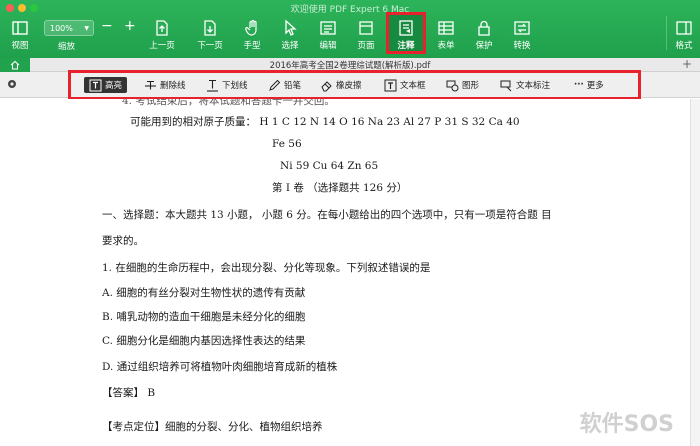 The image size is (700, 446). Describe the element at coordinates (210, 46) in the screenshot. I see `next-page-label: 下一页` at that location.